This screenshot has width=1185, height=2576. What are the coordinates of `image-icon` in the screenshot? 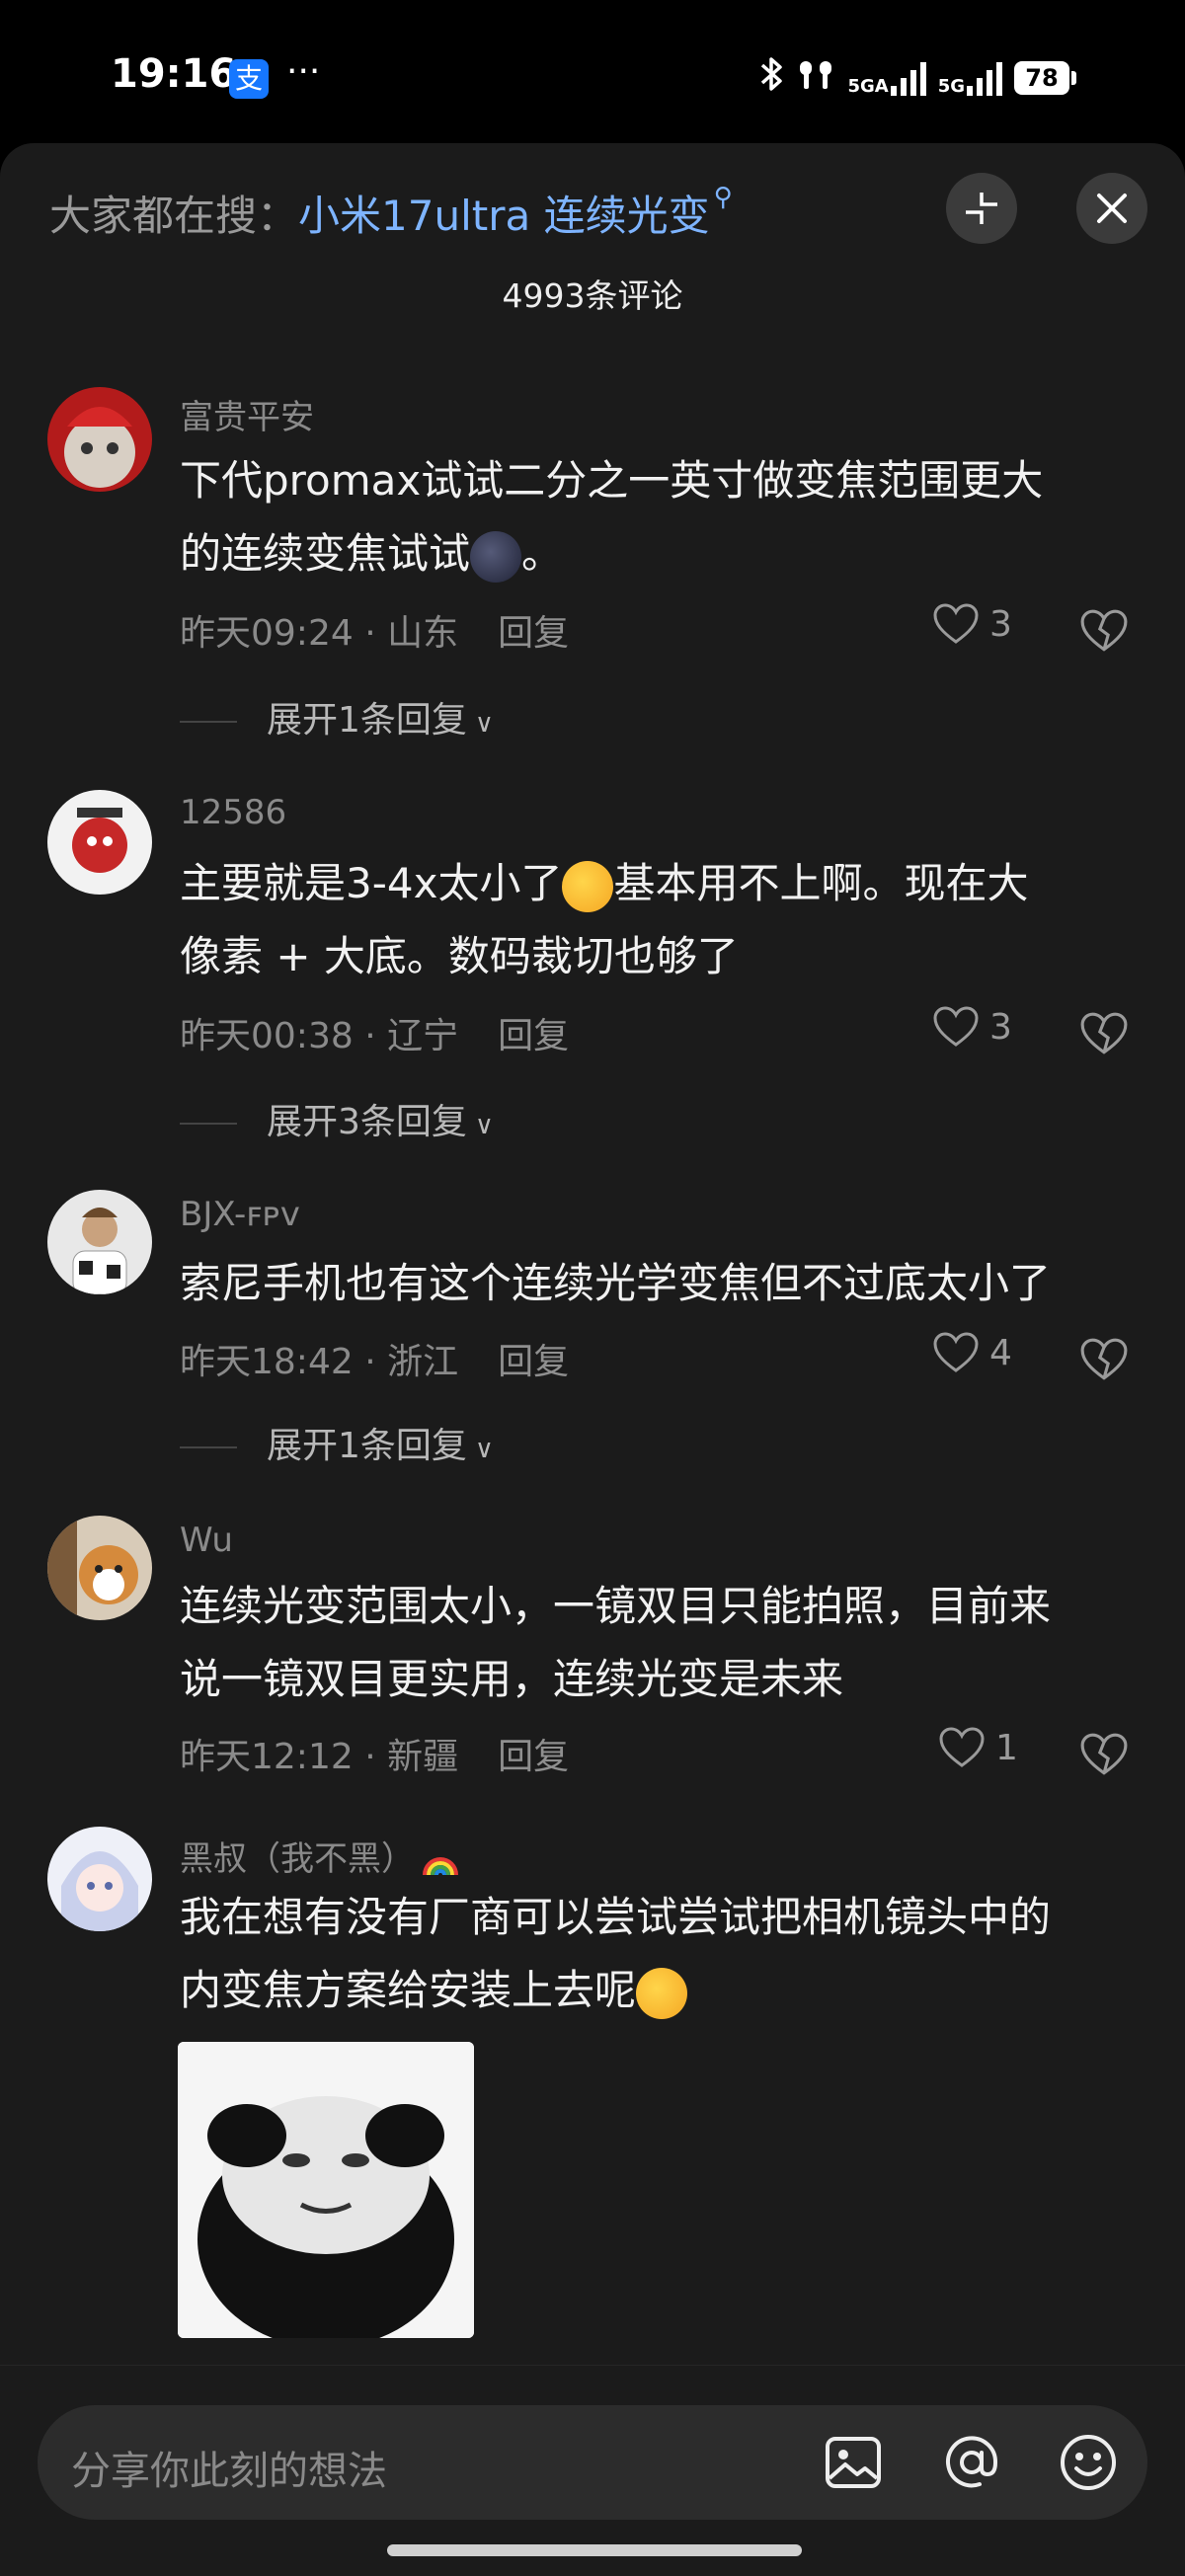 It's located at (853, 2462).